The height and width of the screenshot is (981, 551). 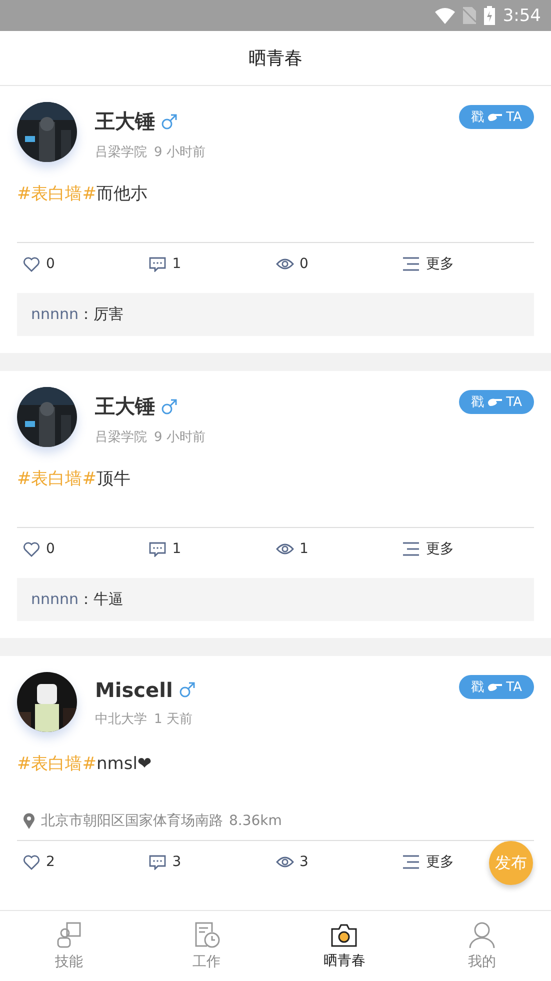 I want to click on nav-tab: 技能, so click(x=69, y=946).